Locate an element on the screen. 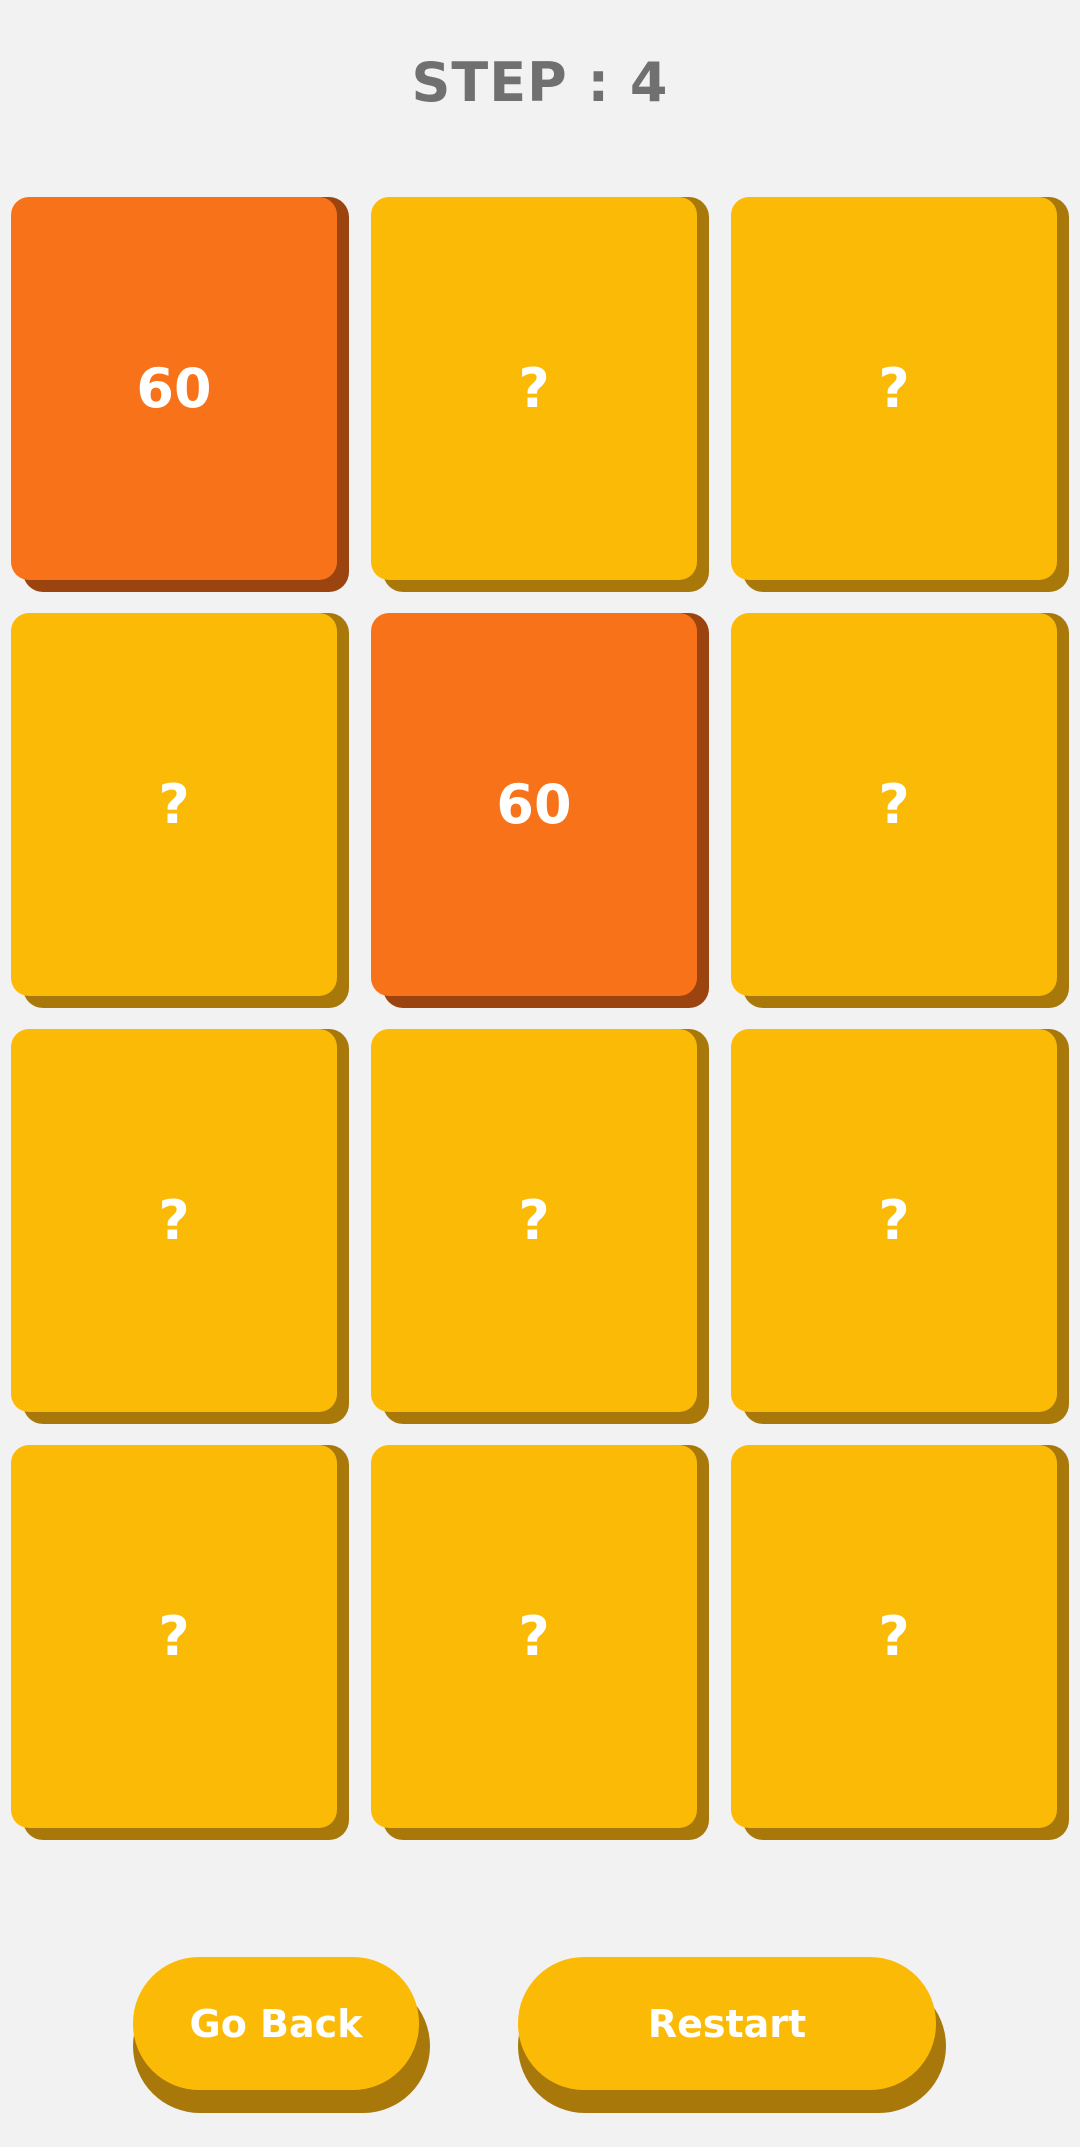 The height and width of the screenshot is (2147, 1080). card-12: ? is located at coordinates (900, 1642).